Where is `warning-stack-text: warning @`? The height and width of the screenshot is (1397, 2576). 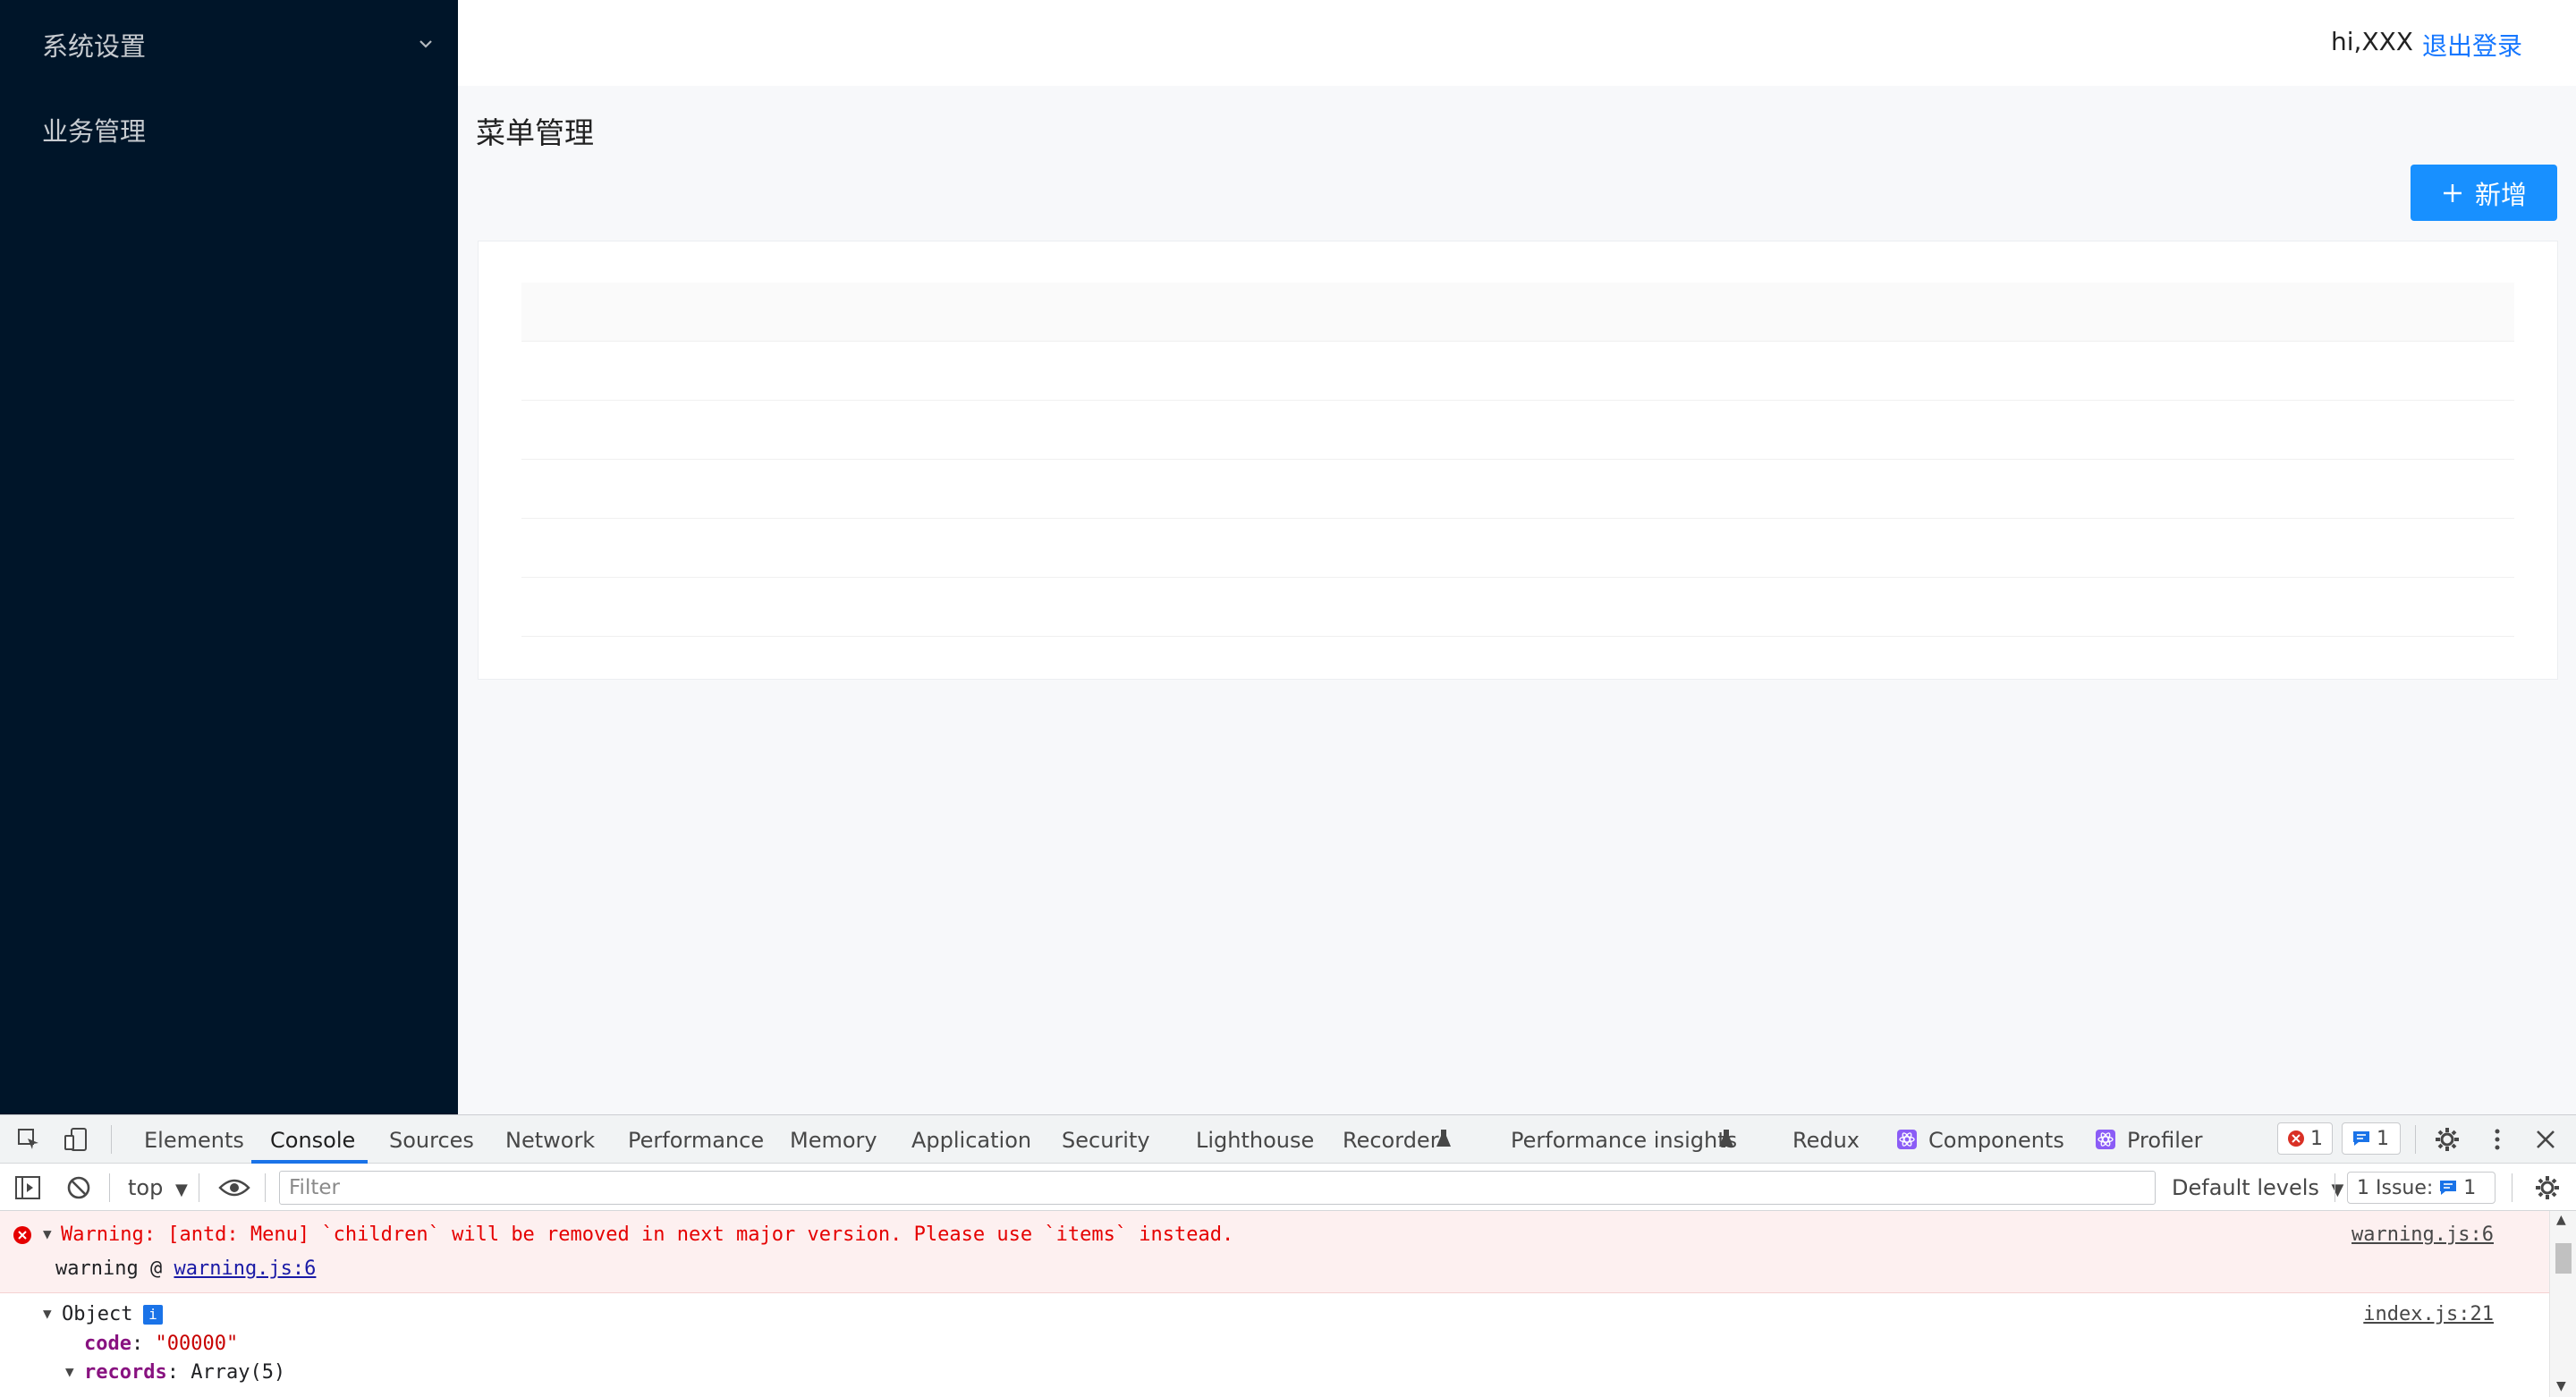
warning-stack-text: warning @ is located at coordinates (109, 1268).